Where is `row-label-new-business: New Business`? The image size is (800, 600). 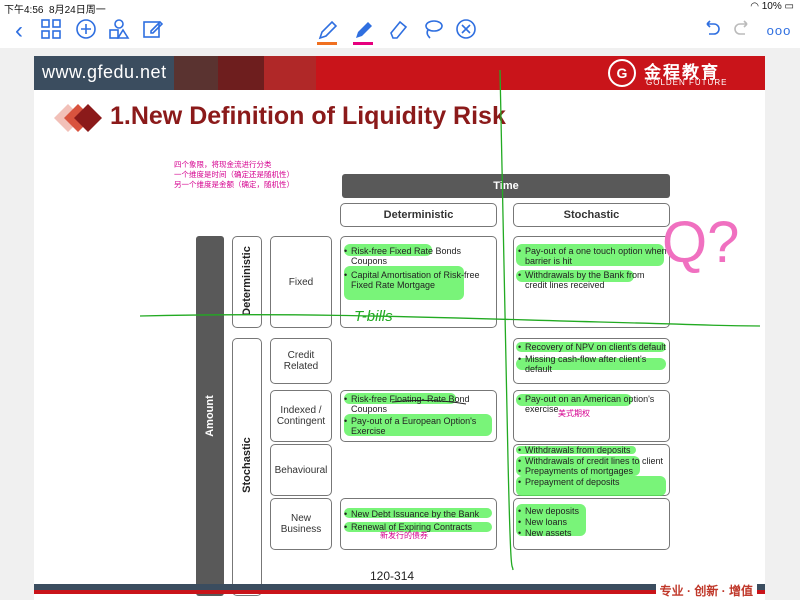
row-label-new-business: New Business is located at coordinates (301, 524).